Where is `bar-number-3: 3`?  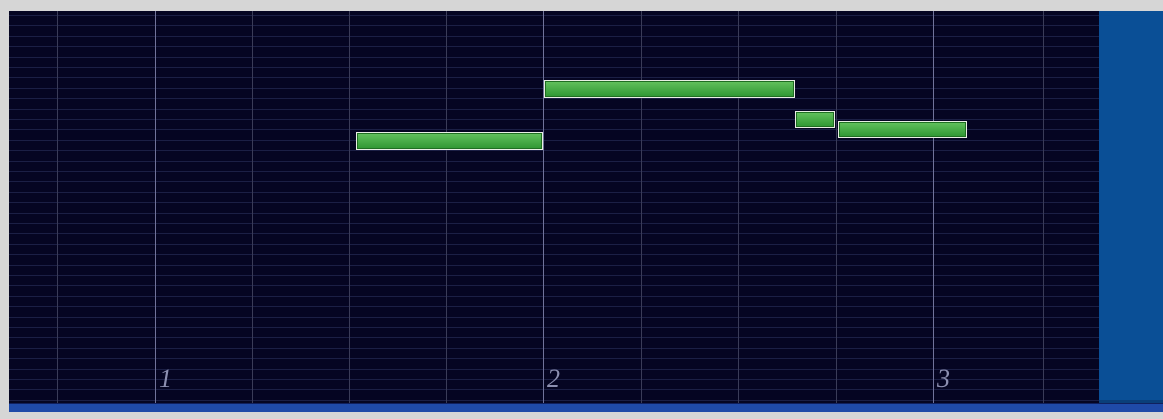
bar-number-3: 3 is located at coordinates (943, 378).